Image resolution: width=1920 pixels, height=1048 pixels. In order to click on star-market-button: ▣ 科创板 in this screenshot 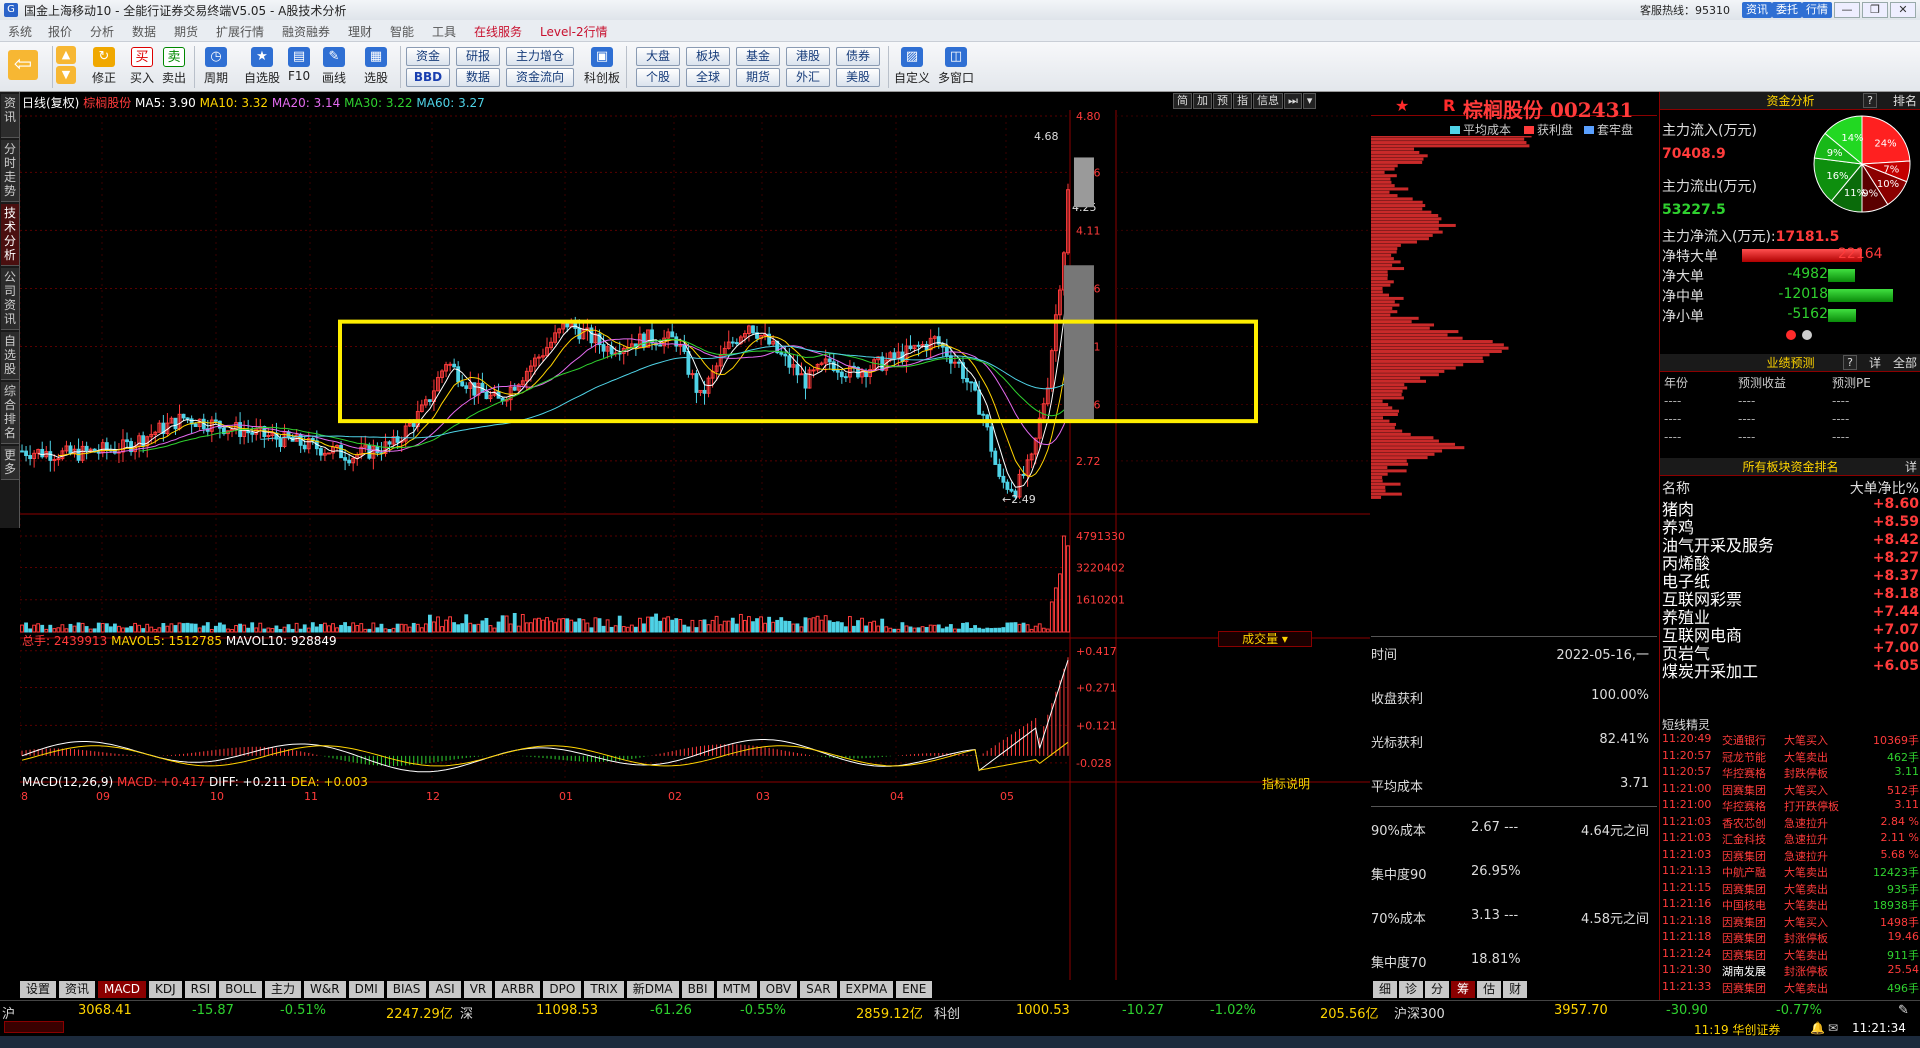, I will do `click(602, 66)`.